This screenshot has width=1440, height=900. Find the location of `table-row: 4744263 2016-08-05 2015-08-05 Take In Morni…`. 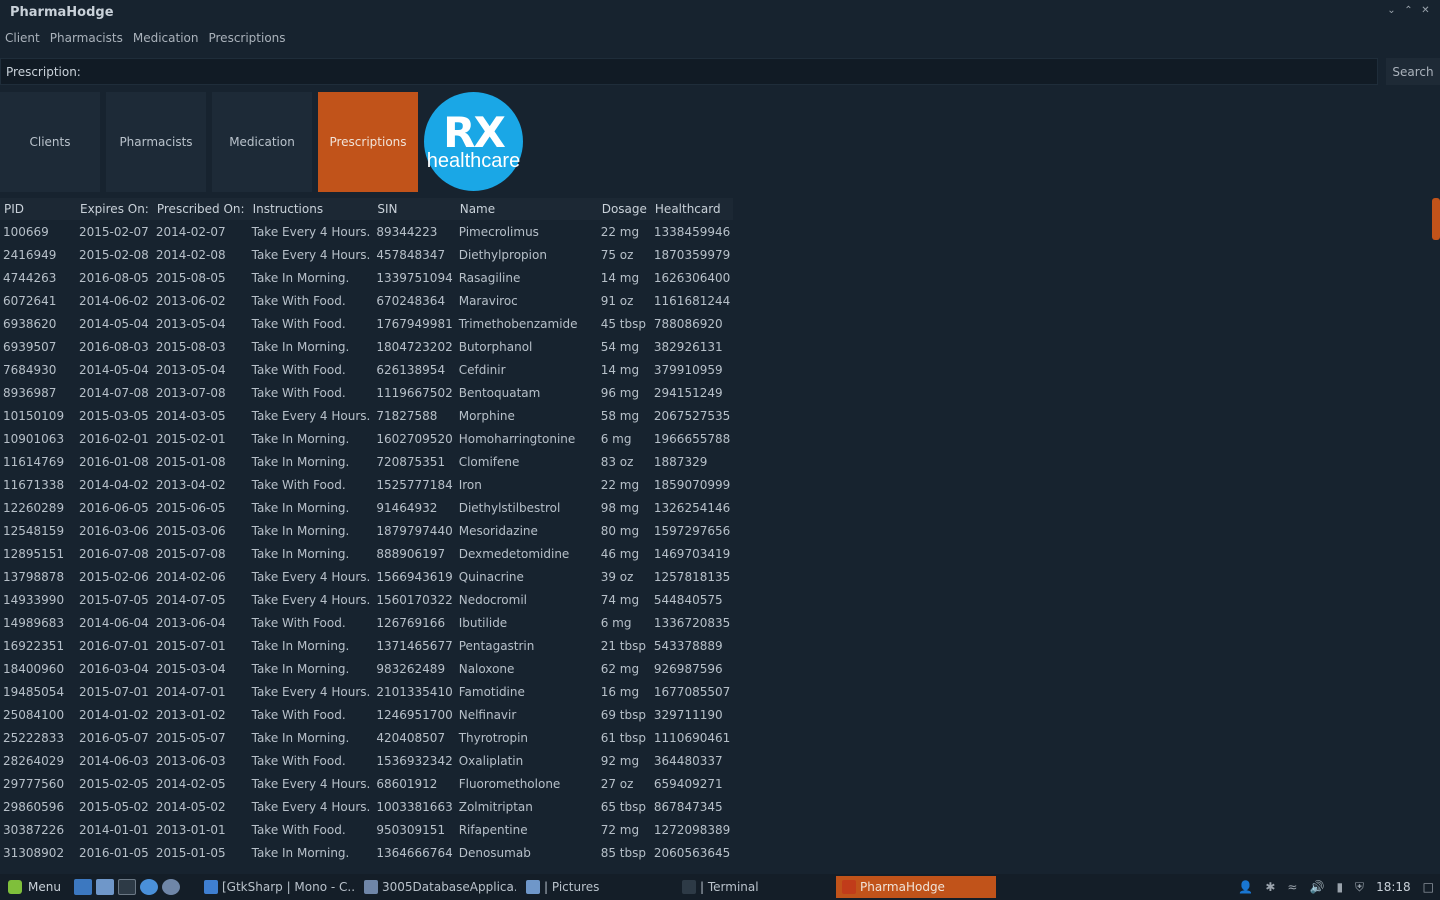

table-row: 4744263 2016-08-05 2015-08-05 Take In Morni… is located at coordinates (366, 277).